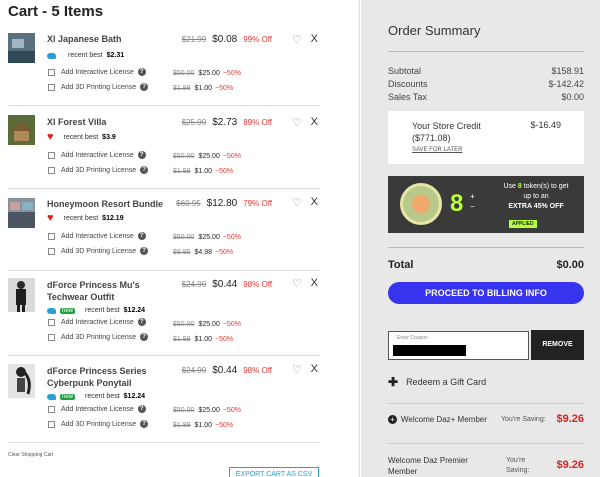 The image size is (600, 477). Describe the element at coordinates (523, 224) in the screenshot. I see `applied-badge: APPLIED` at that location.